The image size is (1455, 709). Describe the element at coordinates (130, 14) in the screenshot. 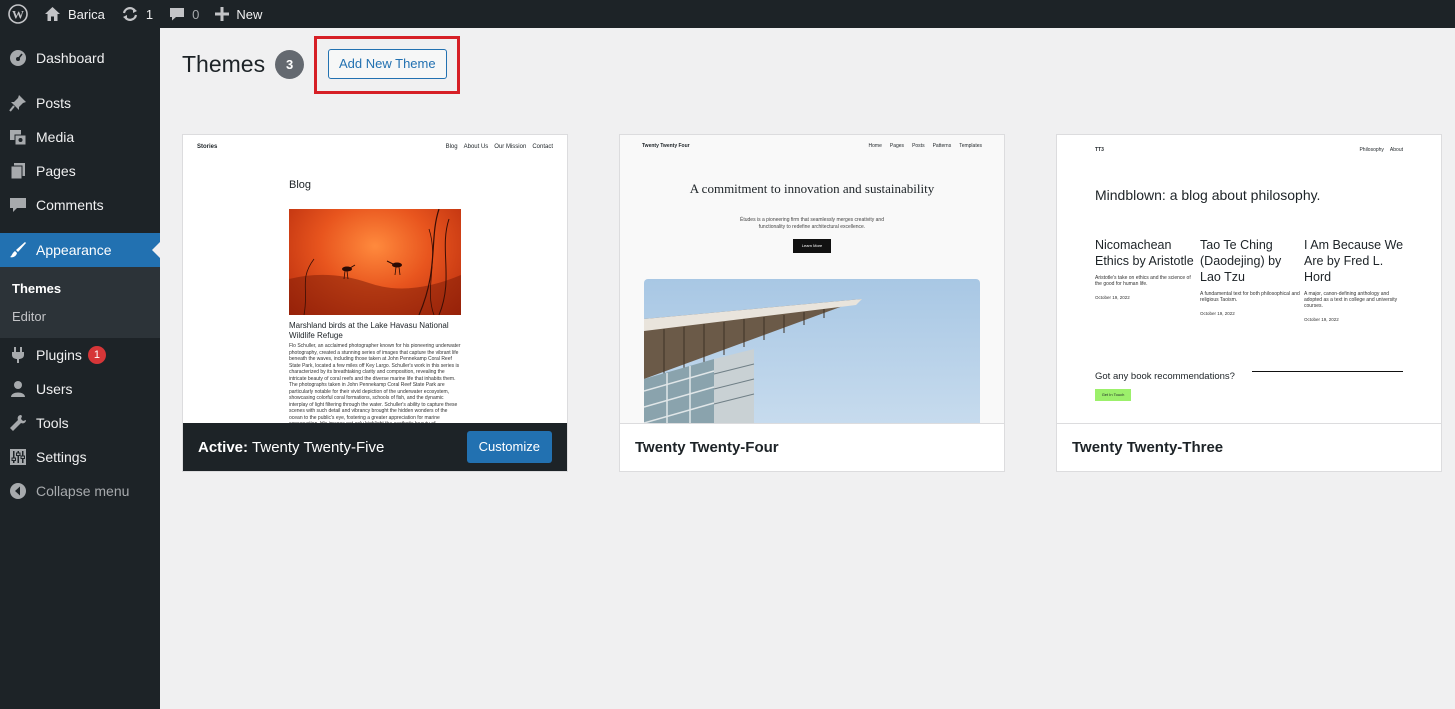

I see `updates-icon` at that location.